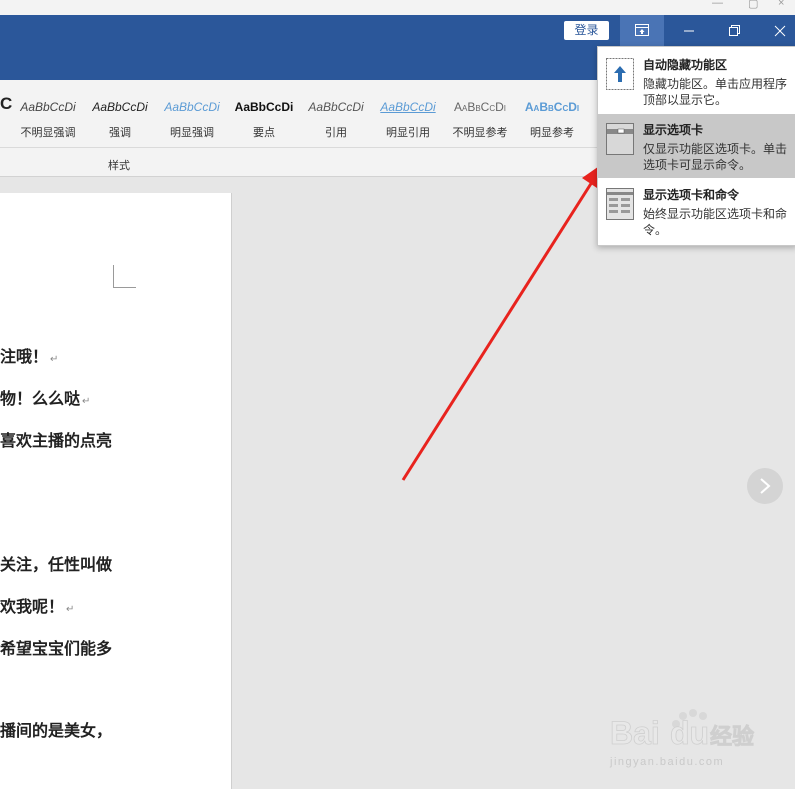  I want to click on menu-item-auto-hide-ribbon: 自动隐藏功能区 隐藏功能区。单击应用程序顶部以显示它。, so click(696, 81).